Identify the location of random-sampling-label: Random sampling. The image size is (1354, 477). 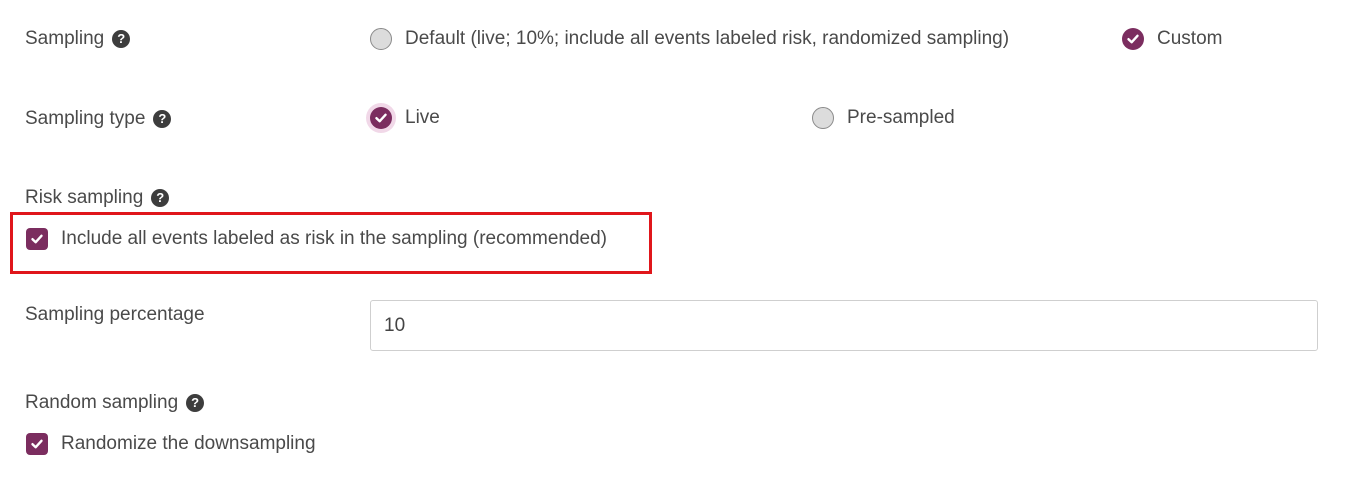
(102, 402).